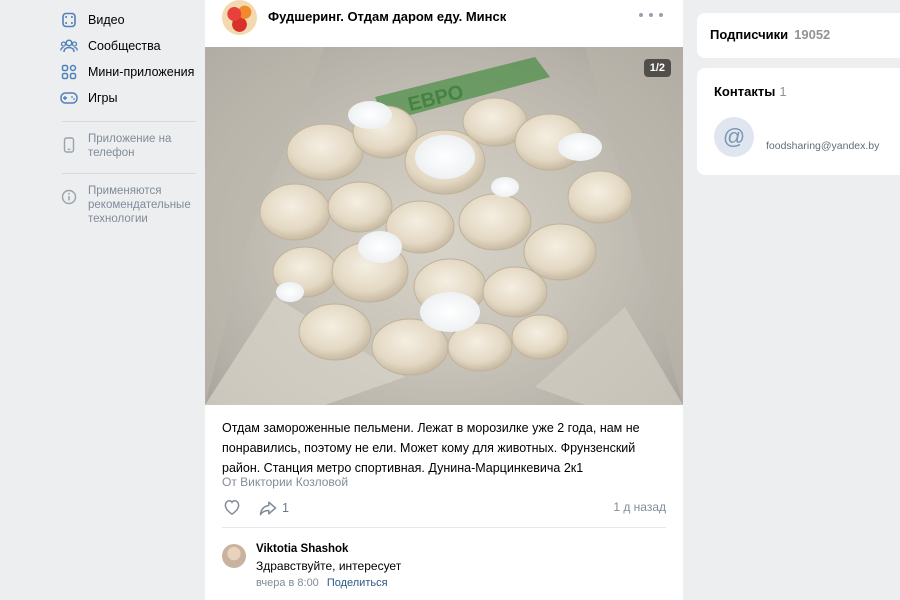 This screenshot has width=900, height=600. I want to click on sidebar-item-communities: Сообщества, so click(110, 46).